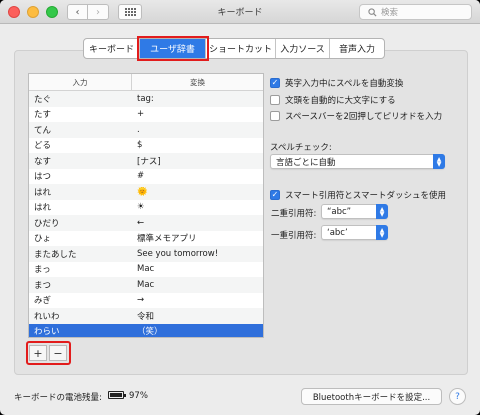 This screenshot has width=480, height=415. What do you see at coordinates (43, 130) in the screenshot?
I see `input-cell: てん` at bounding box center [43, 130].